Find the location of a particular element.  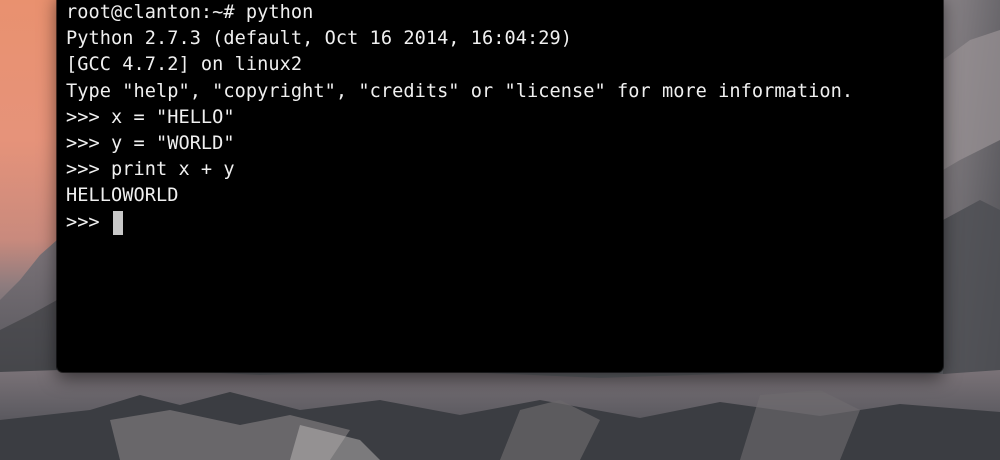

terminal-line: >>> y = "WORLD" is located at coordinates (150, 143).